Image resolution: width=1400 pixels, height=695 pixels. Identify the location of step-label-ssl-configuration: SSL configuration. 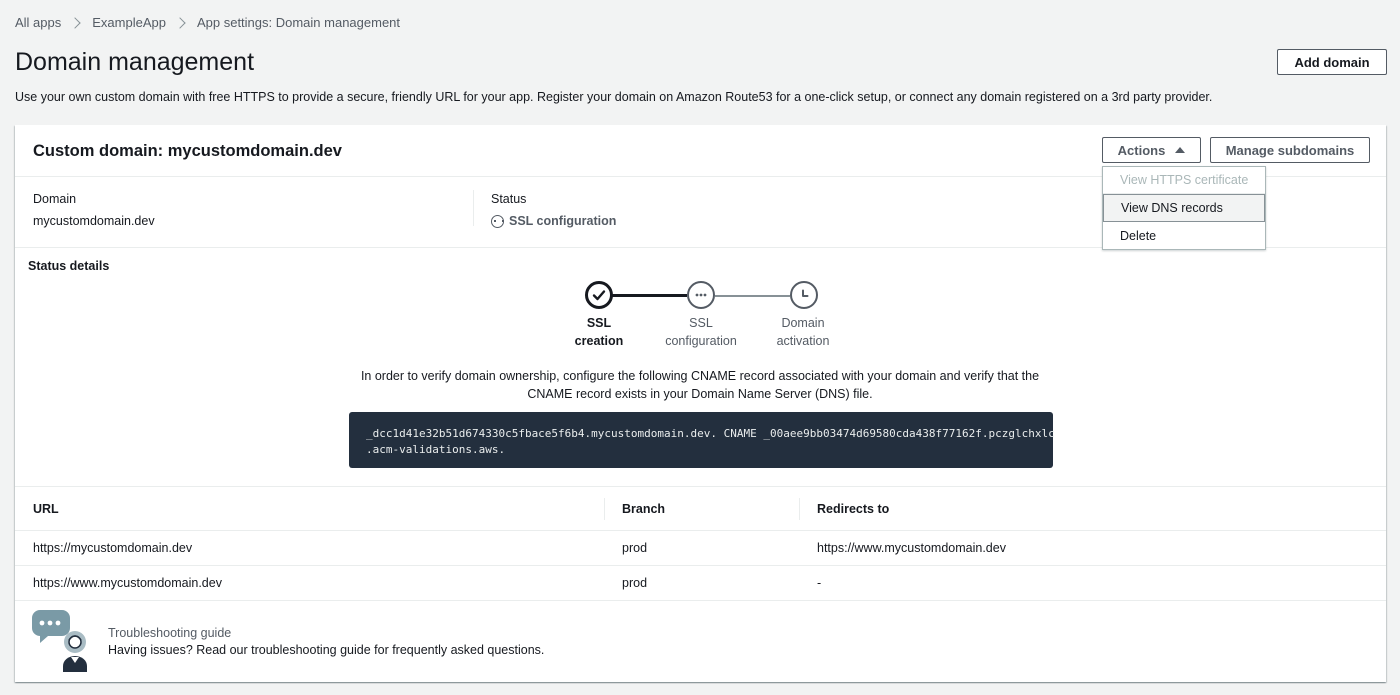
(701, 332).